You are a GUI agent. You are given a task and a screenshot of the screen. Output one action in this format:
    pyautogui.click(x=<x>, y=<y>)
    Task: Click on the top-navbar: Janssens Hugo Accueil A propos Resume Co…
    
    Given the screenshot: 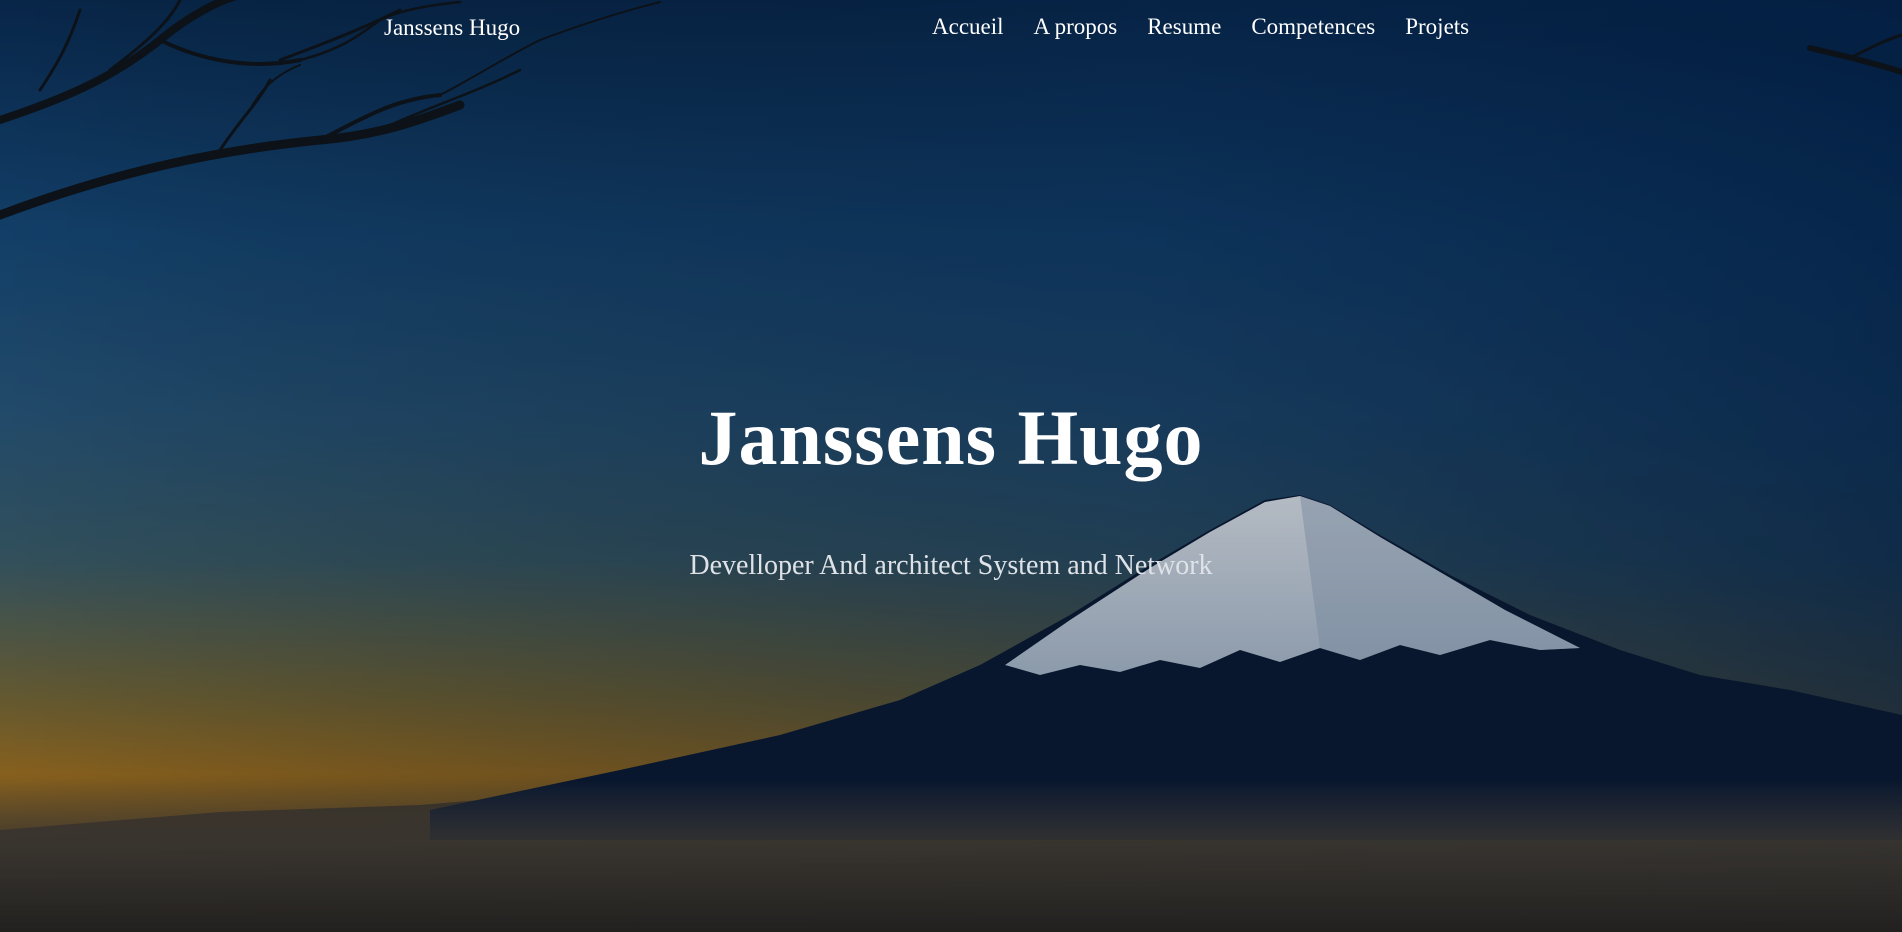 What is the action you would take?
    pyautogui.click(x=951, y=29)
    